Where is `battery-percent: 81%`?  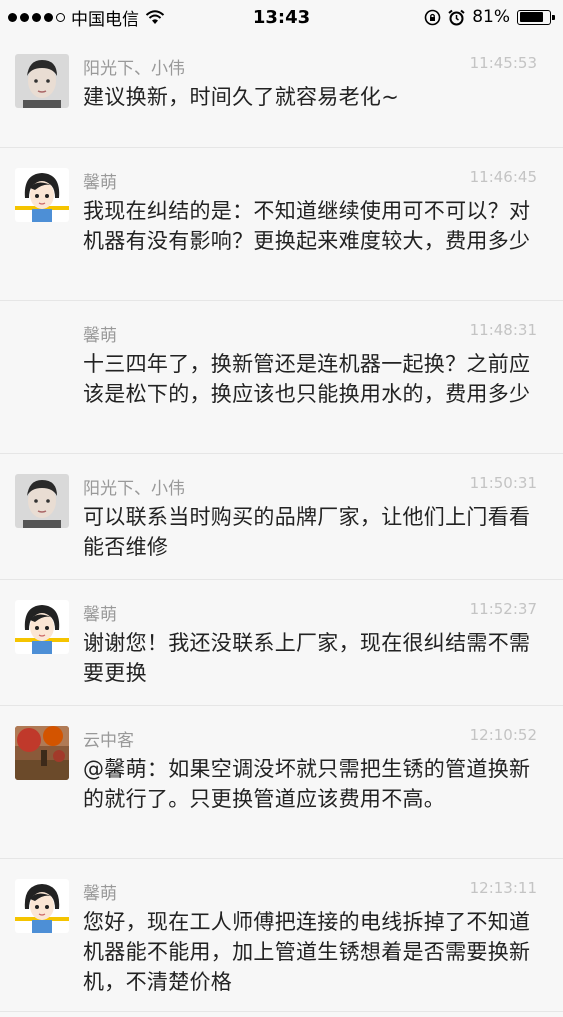 battery-percent: 81% is located at coordinates (491, 17).